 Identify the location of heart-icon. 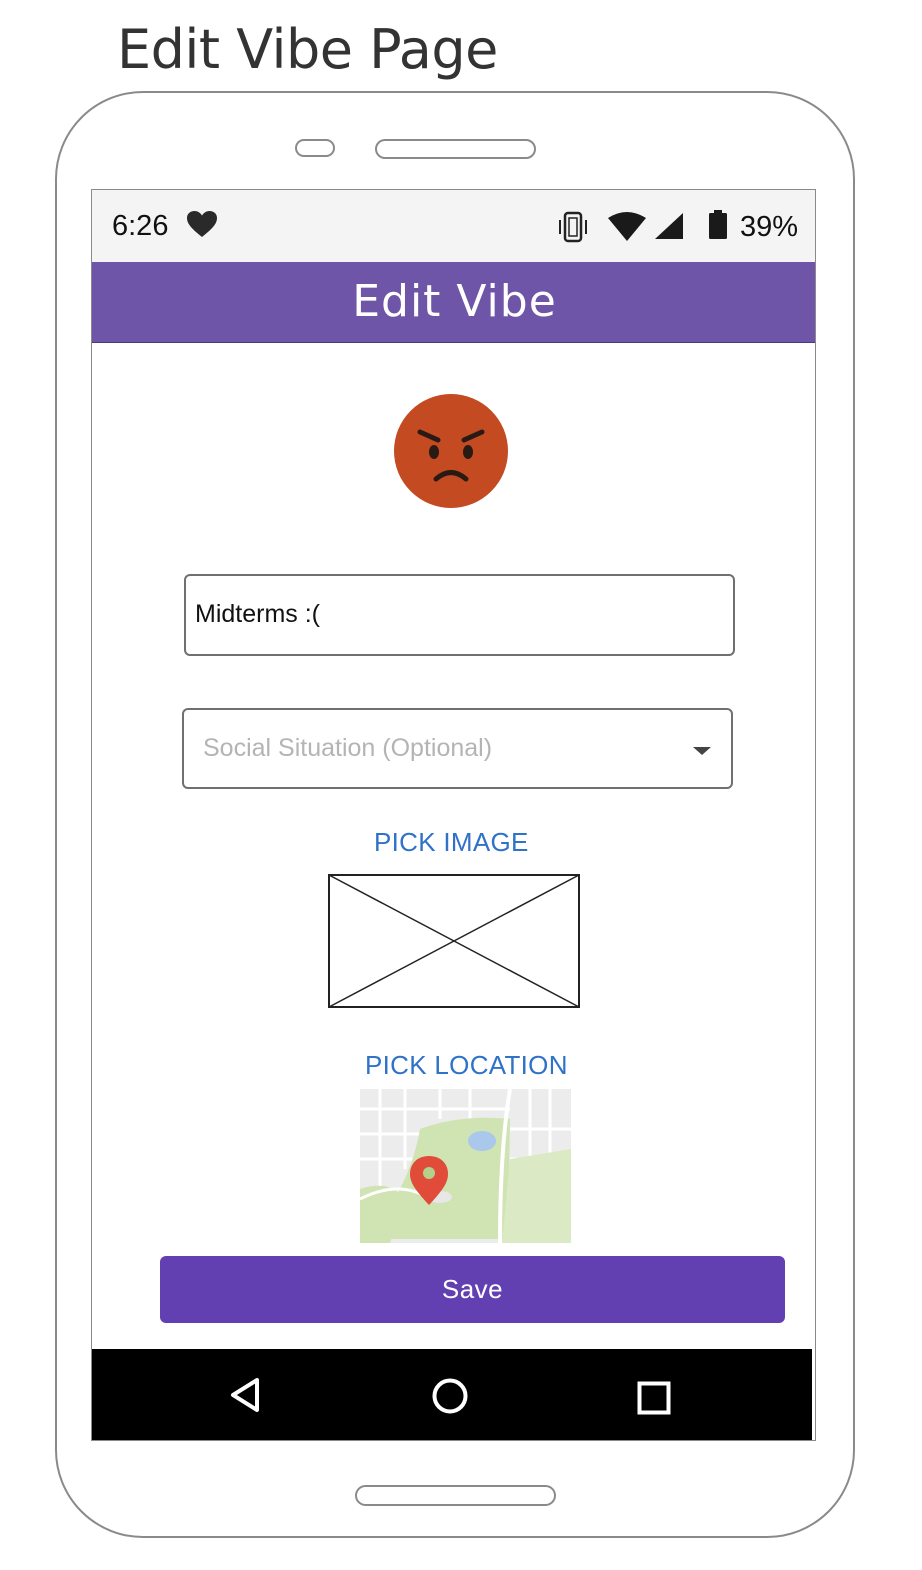
(202, 224).